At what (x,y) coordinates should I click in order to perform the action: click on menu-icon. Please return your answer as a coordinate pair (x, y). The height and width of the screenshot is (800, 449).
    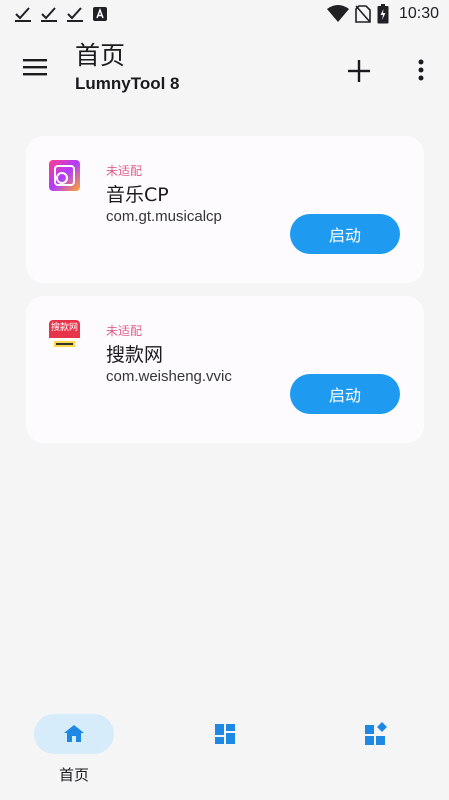
    Looking at the image, I should click on (35, 67).